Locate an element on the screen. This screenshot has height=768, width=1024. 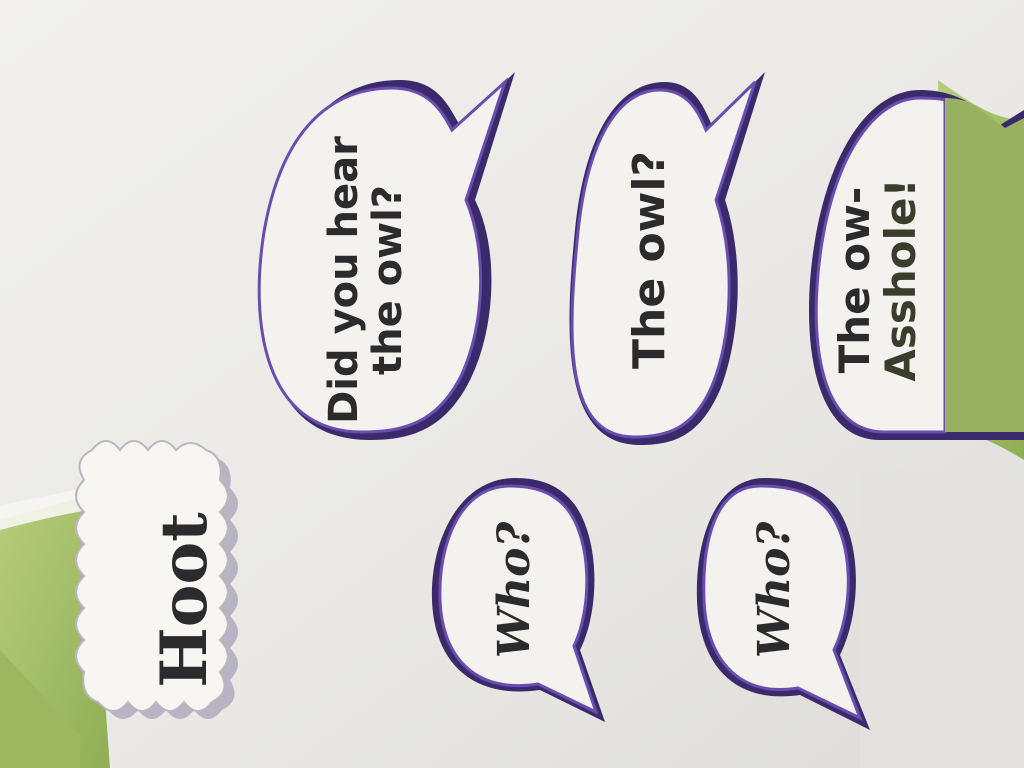
speech-bubble-3-line-1: The ow- is located at coordinates (855, 280).